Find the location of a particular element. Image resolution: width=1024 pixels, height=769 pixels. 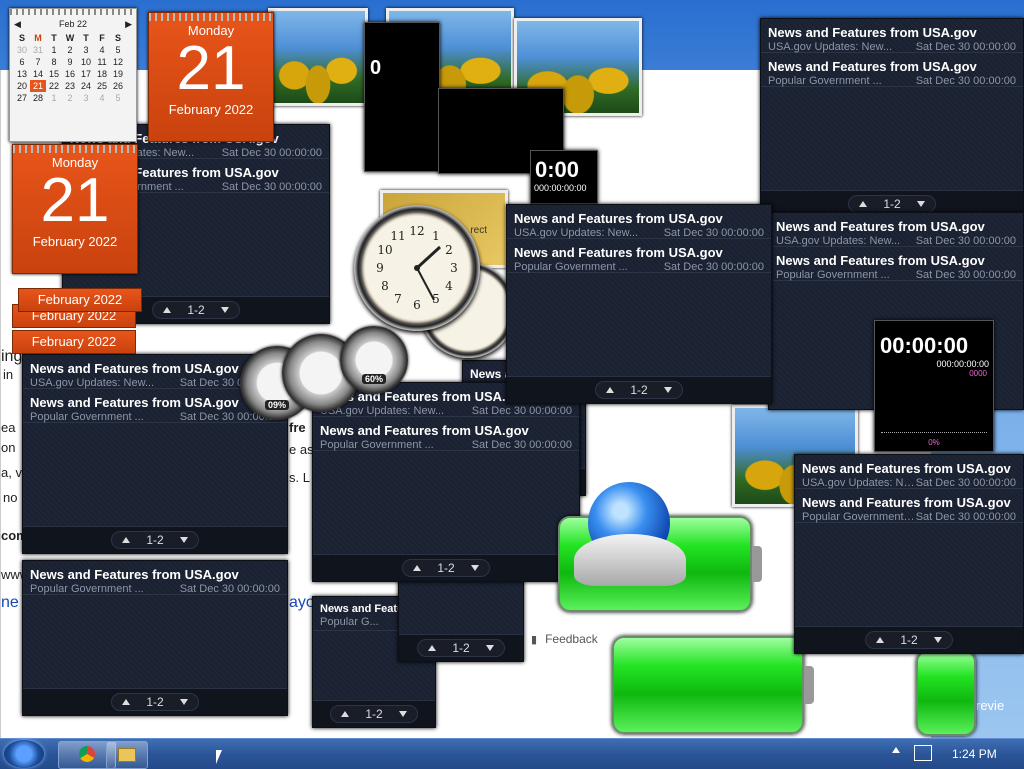

calendar-day-cell: 9 is located at coordinates (70, 62).